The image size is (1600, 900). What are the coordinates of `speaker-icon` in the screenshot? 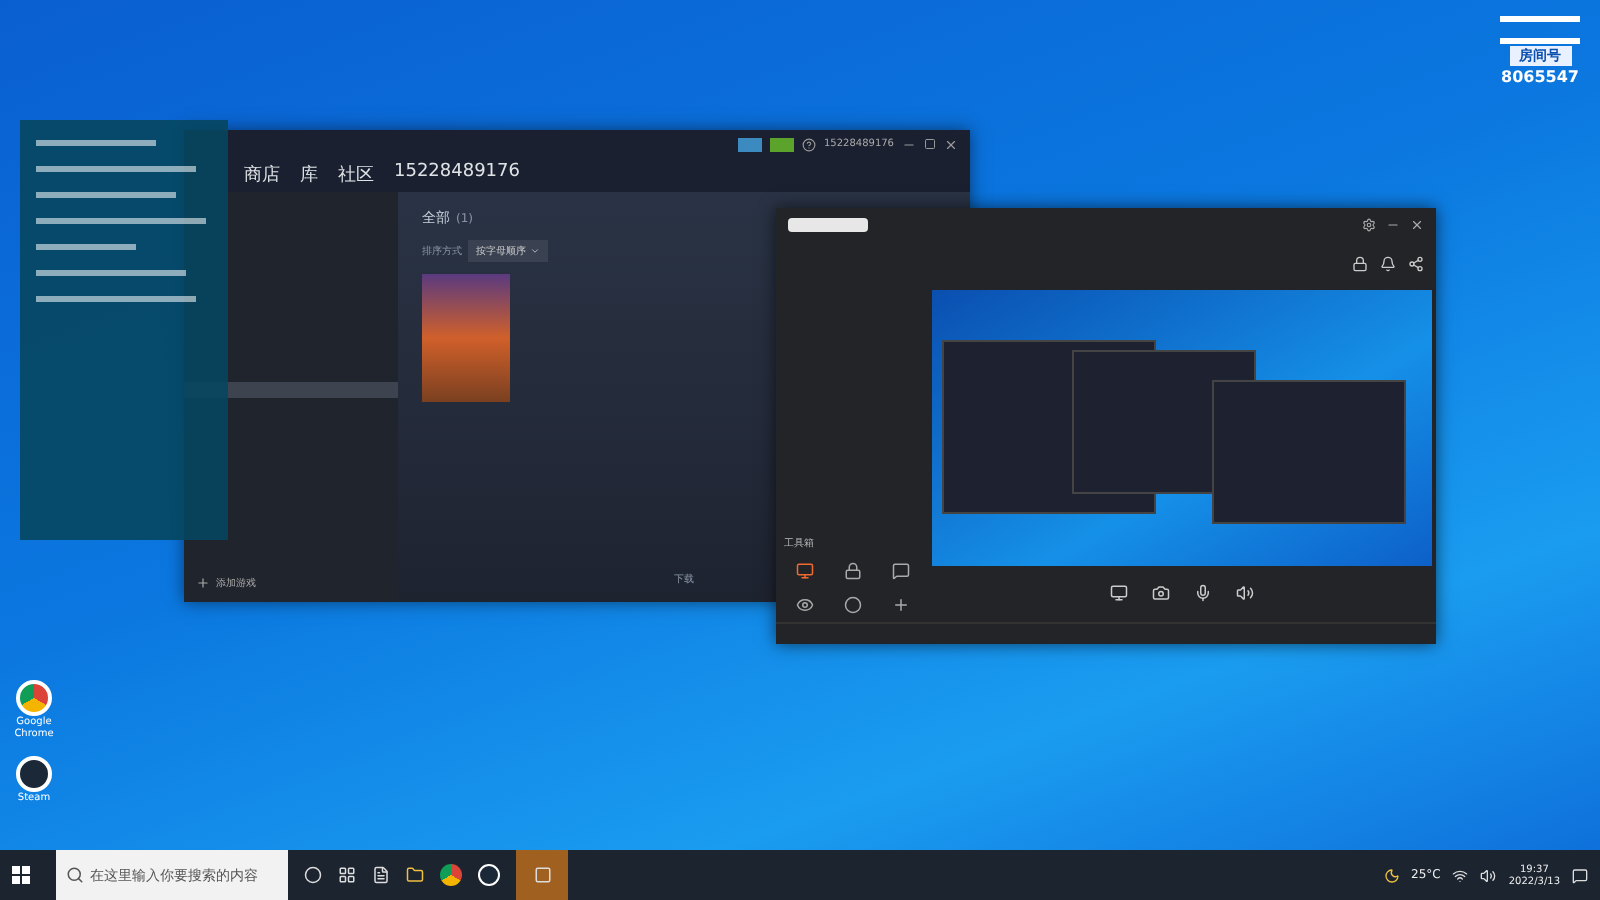 It's located at (1245, 593).